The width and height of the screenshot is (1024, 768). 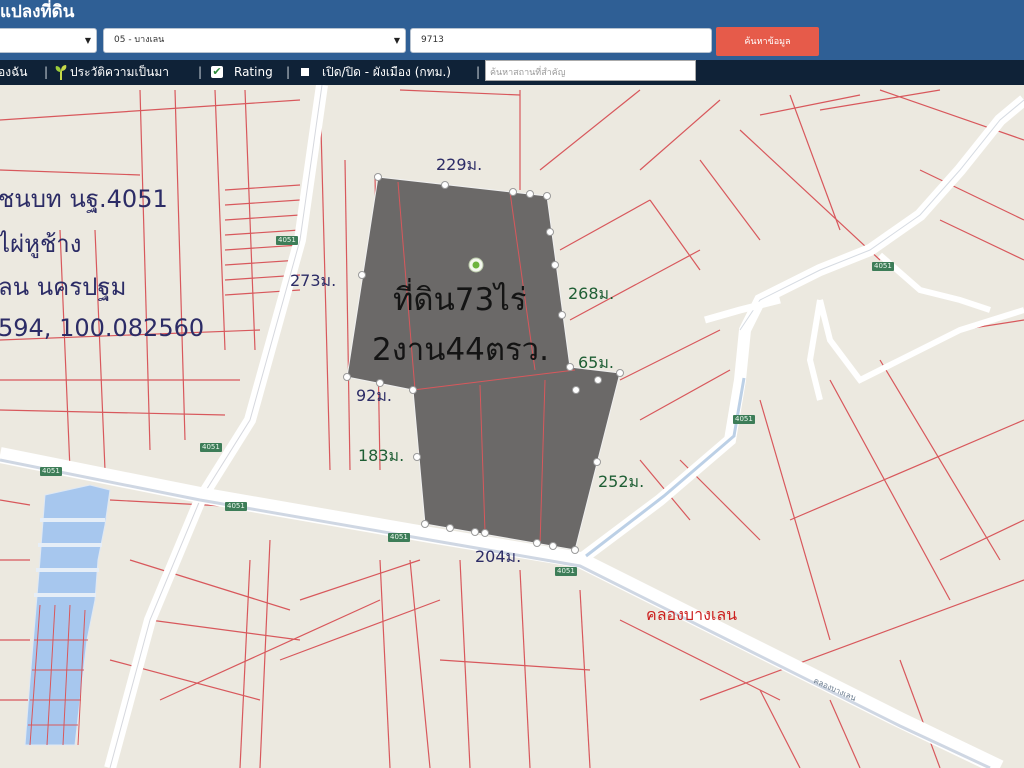 I want to click on parcel-area-label: 2งาน44ตรว., so click(x=460, y=350).